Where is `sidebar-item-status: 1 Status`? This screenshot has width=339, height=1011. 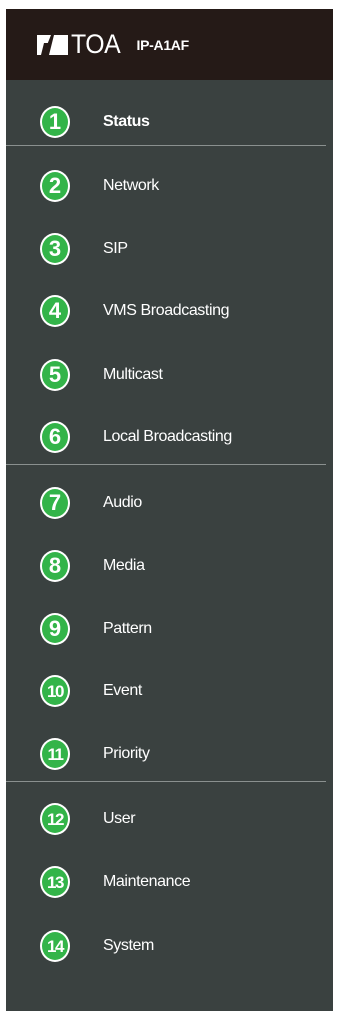 sidebar-item-status: 1 Status is located at coordinates (169, 122).